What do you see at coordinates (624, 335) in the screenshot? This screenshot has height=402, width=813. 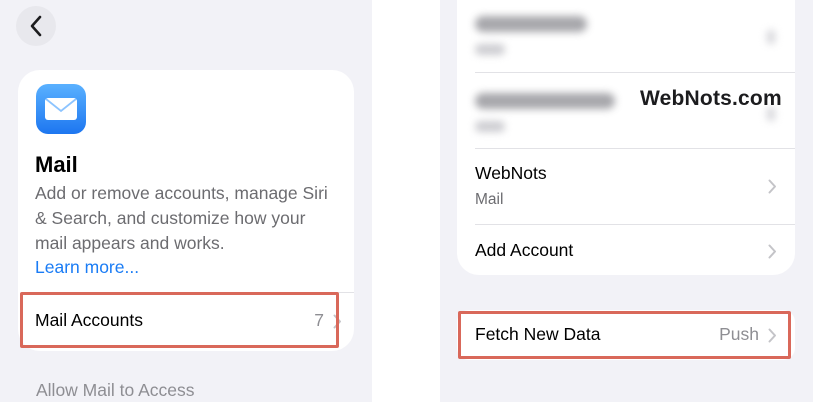 I see `highlight-fetch-new-data` at bounding box center [624, 335].